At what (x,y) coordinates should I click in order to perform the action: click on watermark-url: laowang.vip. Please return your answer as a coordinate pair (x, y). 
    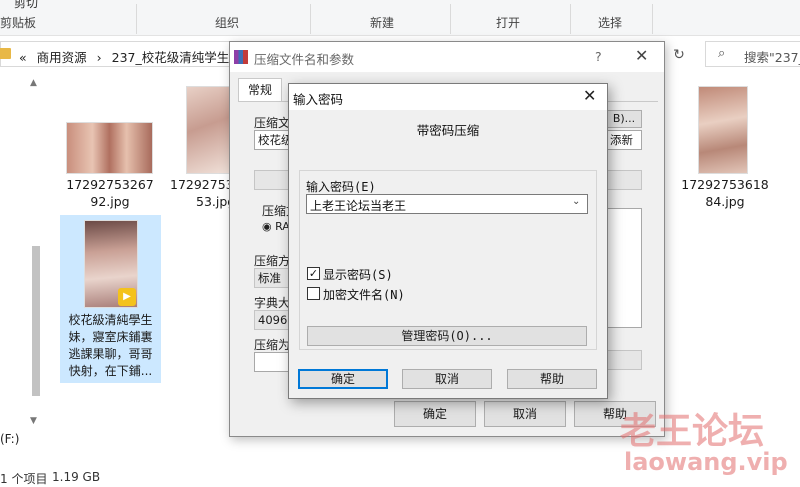
    Looking at the image, I should click on (706, 462).